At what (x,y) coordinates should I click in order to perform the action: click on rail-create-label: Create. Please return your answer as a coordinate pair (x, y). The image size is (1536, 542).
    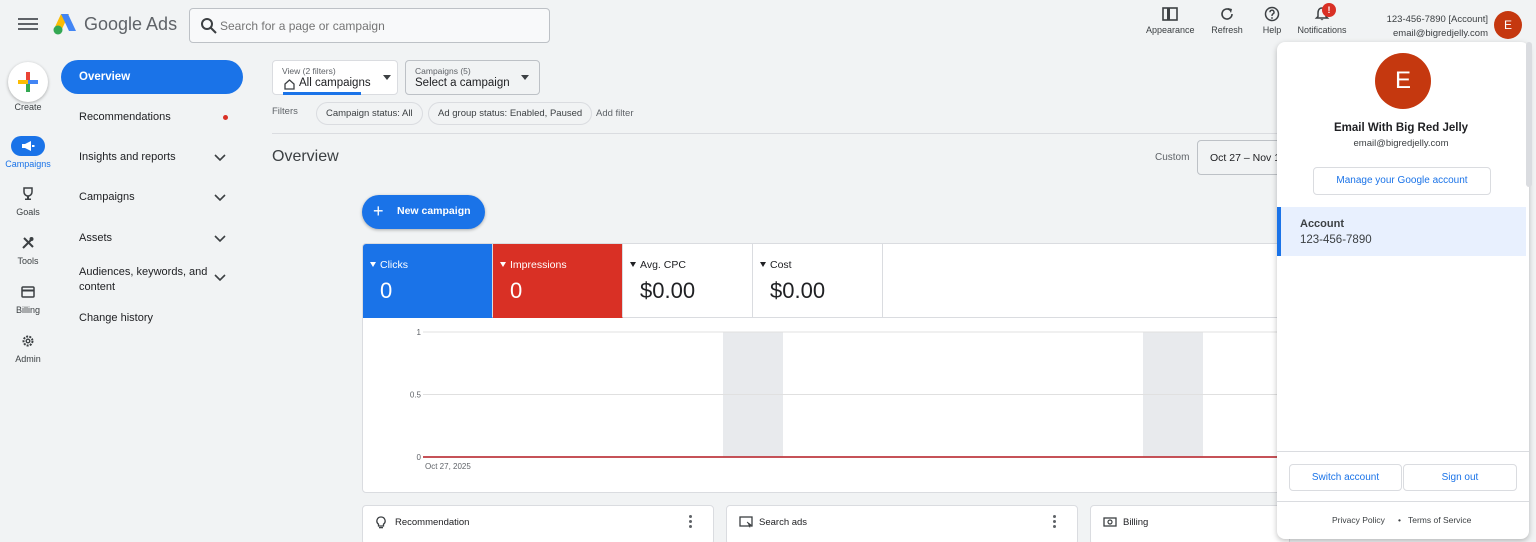
    Looking at the image, I should click on (28, 107).